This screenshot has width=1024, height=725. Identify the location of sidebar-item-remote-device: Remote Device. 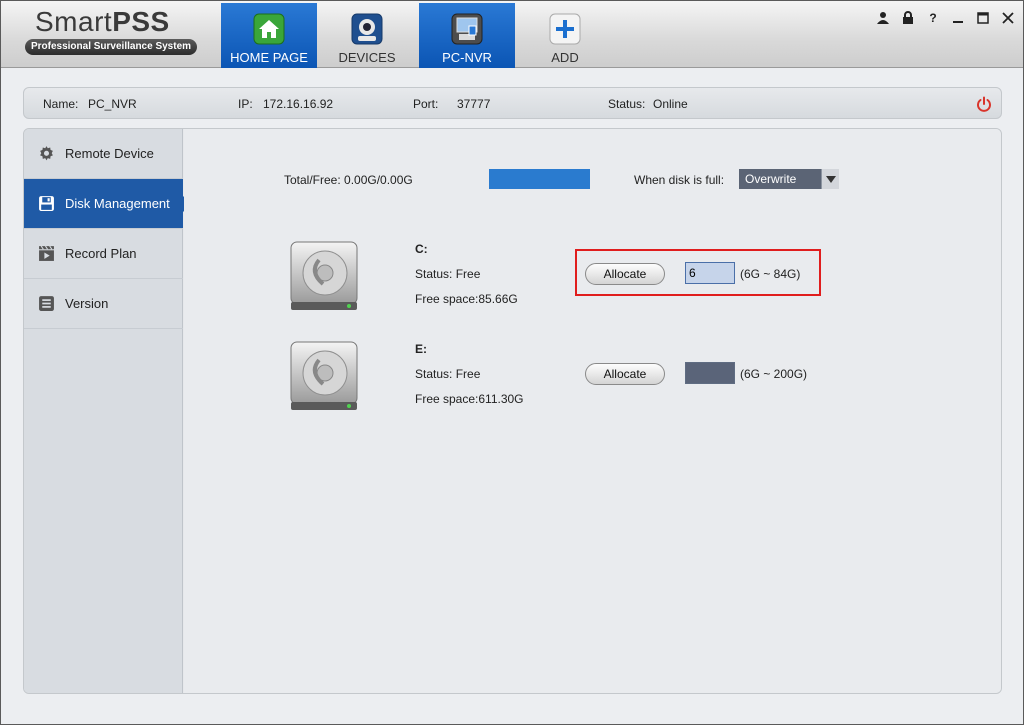
(103, 154).